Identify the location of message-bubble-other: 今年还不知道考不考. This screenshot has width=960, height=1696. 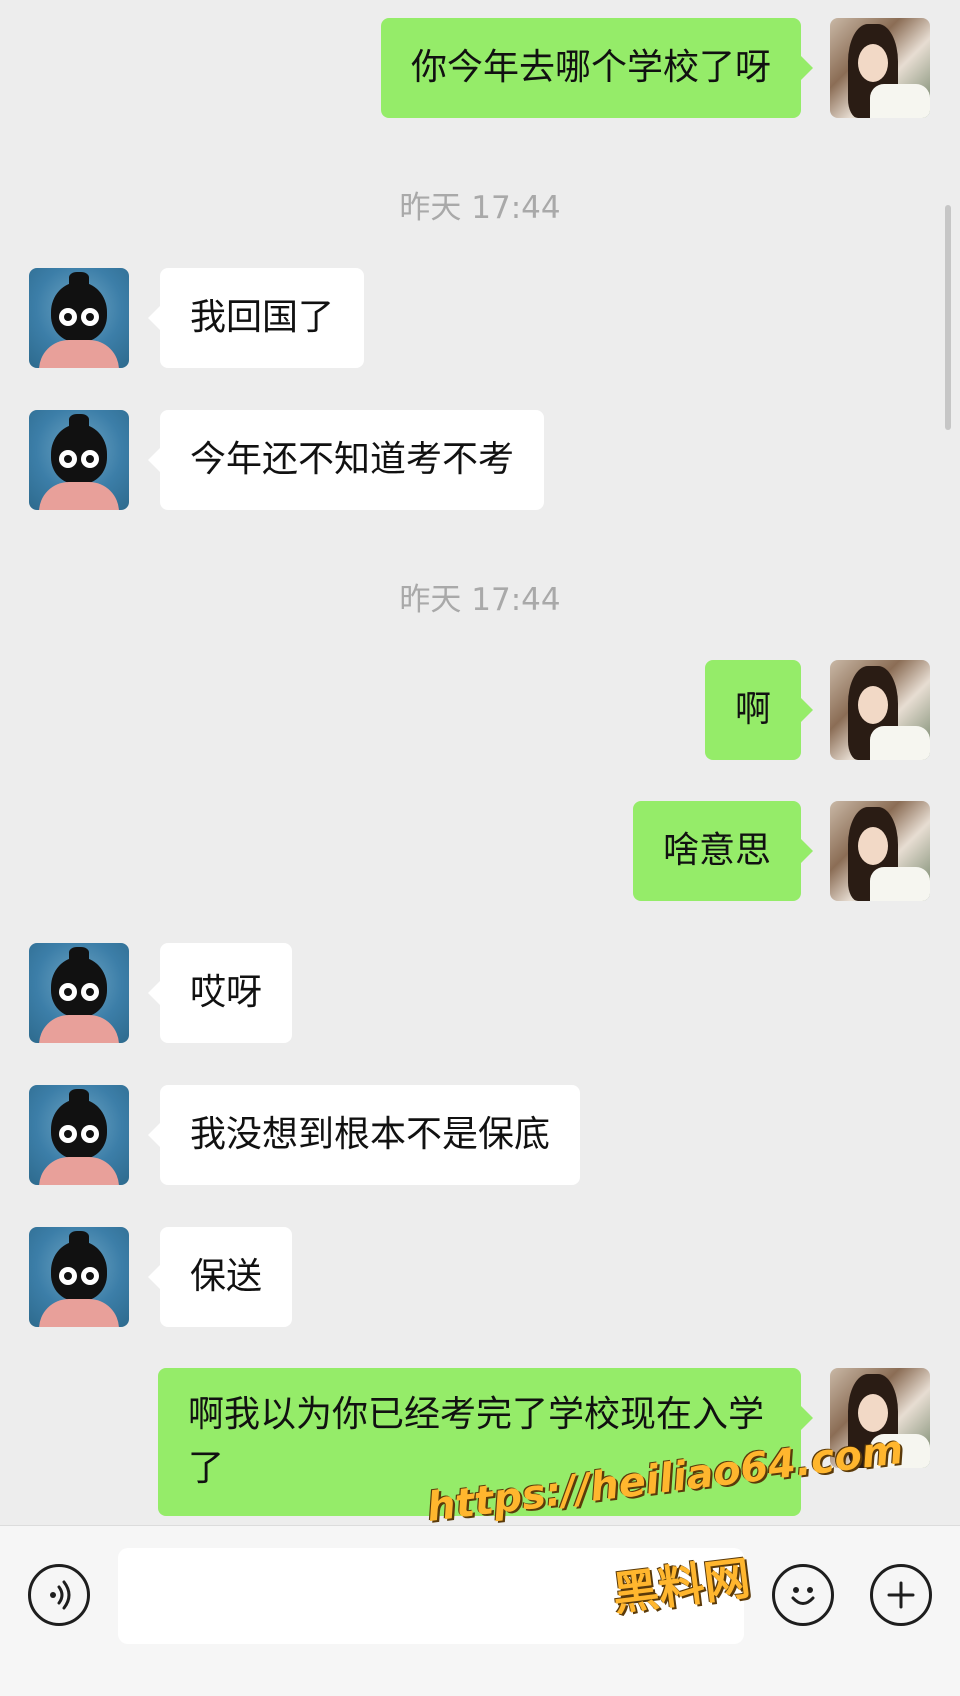
(346, 460).